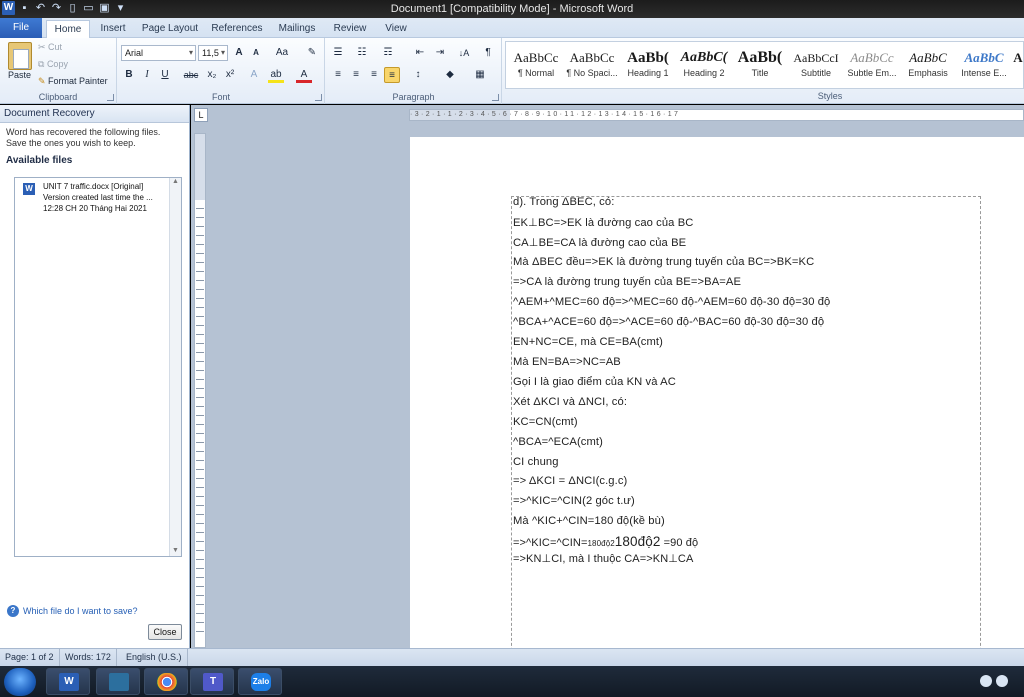 The image size is (1024, 697). Describe the element at coordinates (1002, 681) in the screenshot. I see `tray-network-icon` at that location.